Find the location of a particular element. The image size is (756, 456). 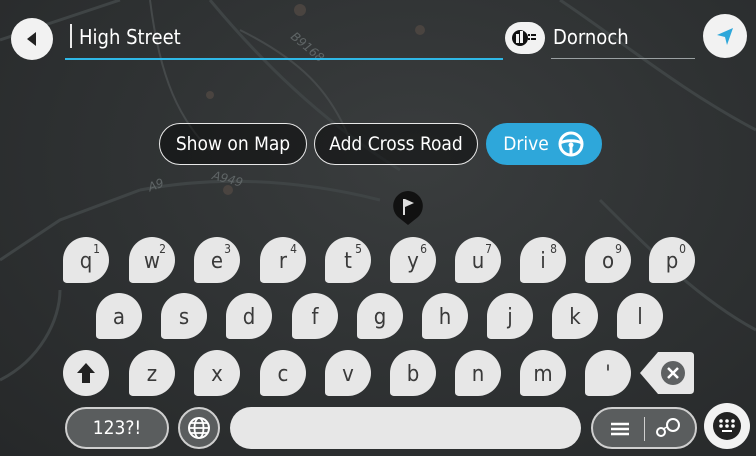

key-w-secondary: 2 is located at coordinates (162, 249).